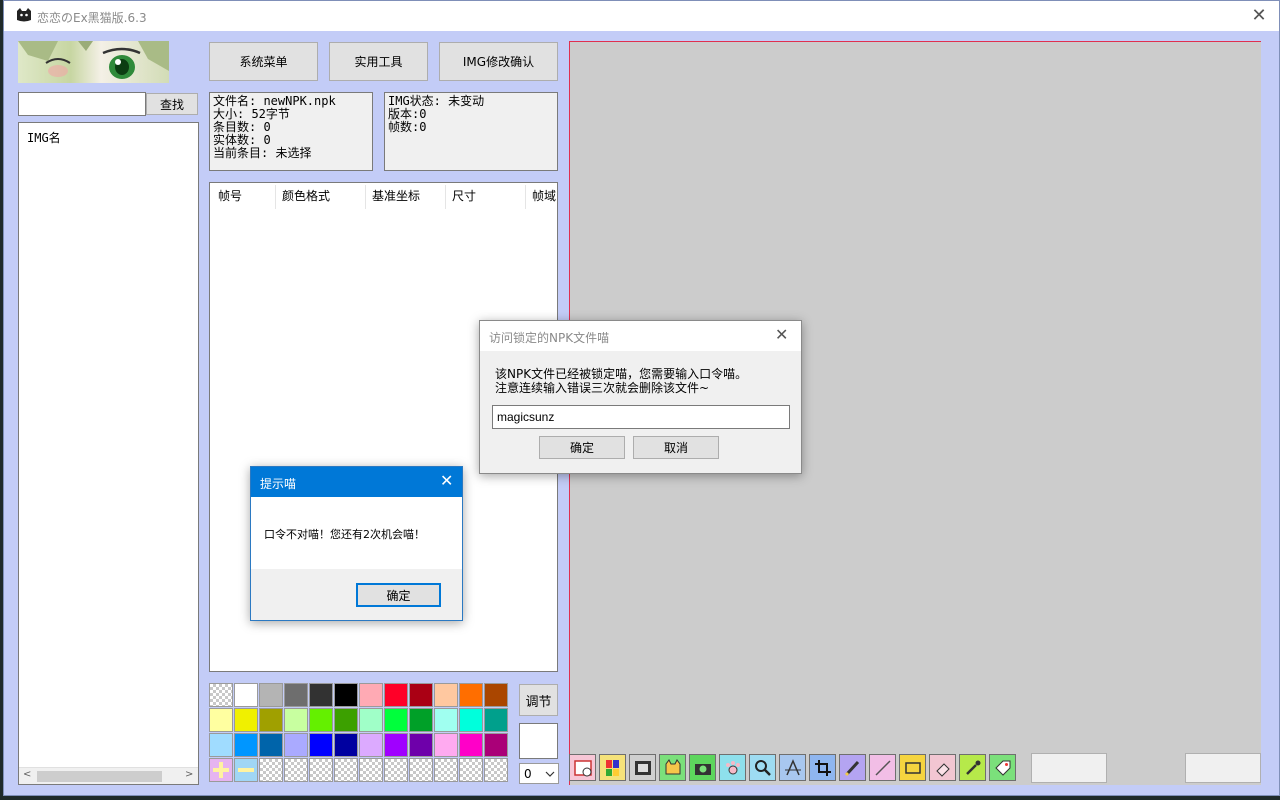  Describe the element at coordinates (538, 741) in the screenshot. I see `current-color-preview` at that location.